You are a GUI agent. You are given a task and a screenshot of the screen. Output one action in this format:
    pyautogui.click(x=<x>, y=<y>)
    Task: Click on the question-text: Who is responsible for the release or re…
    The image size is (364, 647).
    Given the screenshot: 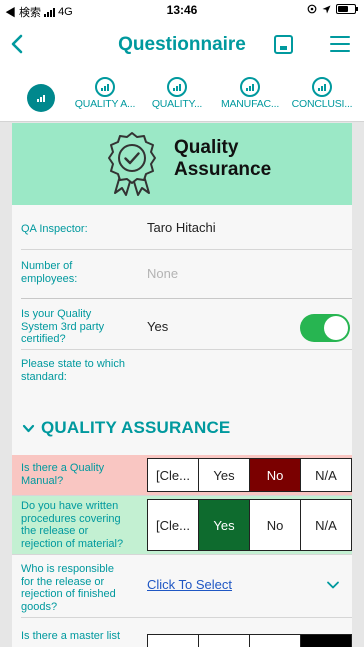 What is the action you would take?
    pyautogui.click(x=68, y=588)
    